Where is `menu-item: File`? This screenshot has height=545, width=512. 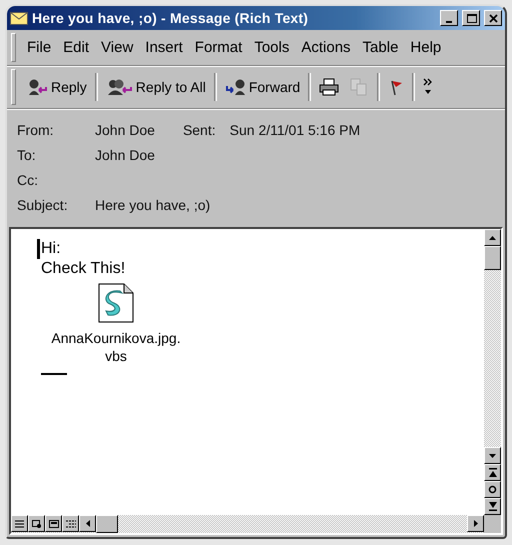
menu-item: File is located at coordinates (39, 47).